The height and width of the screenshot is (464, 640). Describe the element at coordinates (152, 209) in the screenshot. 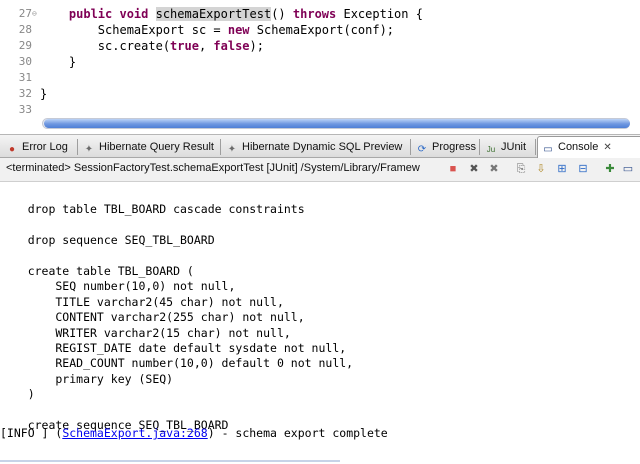

I see `console-line: drop table TBL_BOARD cascade constraints` at that location.